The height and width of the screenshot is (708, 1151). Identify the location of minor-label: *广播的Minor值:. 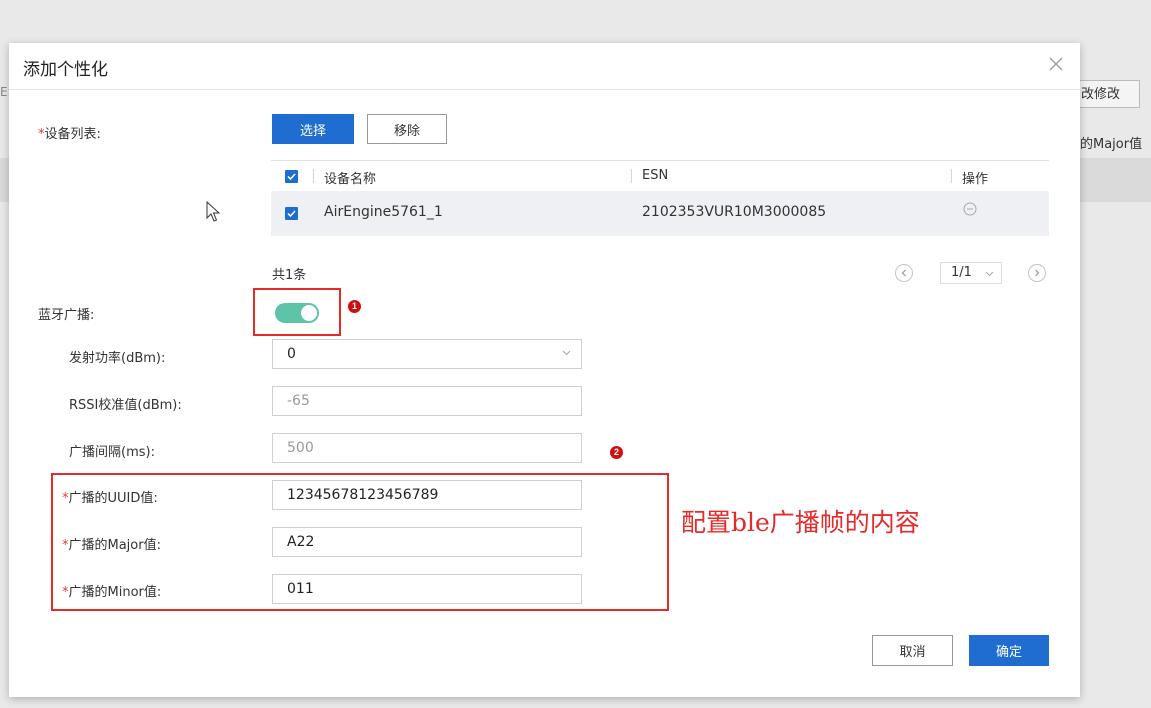
(111, 590).